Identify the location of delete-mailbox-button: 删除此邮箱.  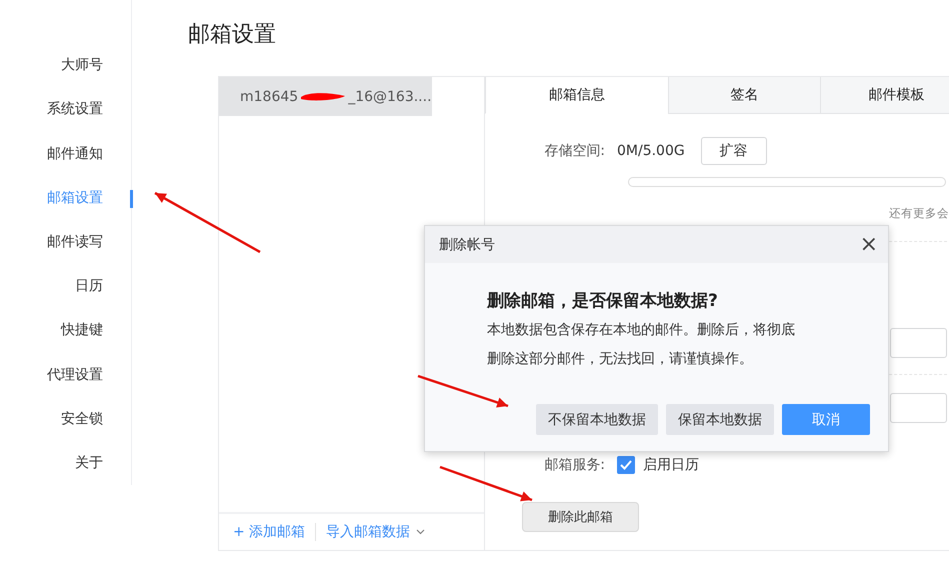
(580, 517).